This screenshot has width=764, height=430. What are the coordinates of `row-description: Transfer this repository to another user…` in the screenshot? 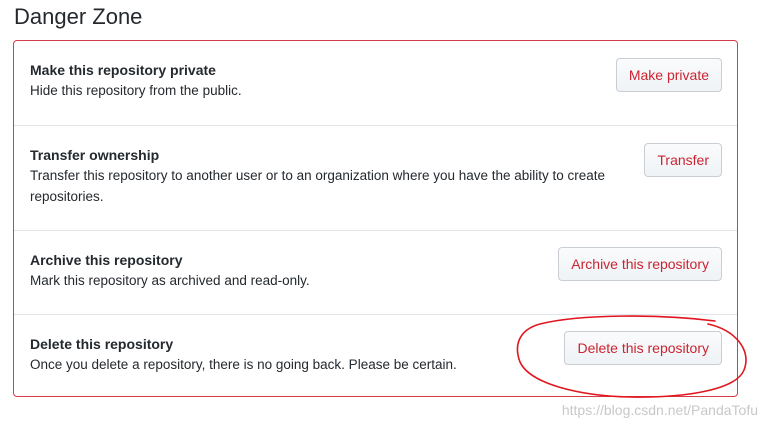 It's located at (318, 186).